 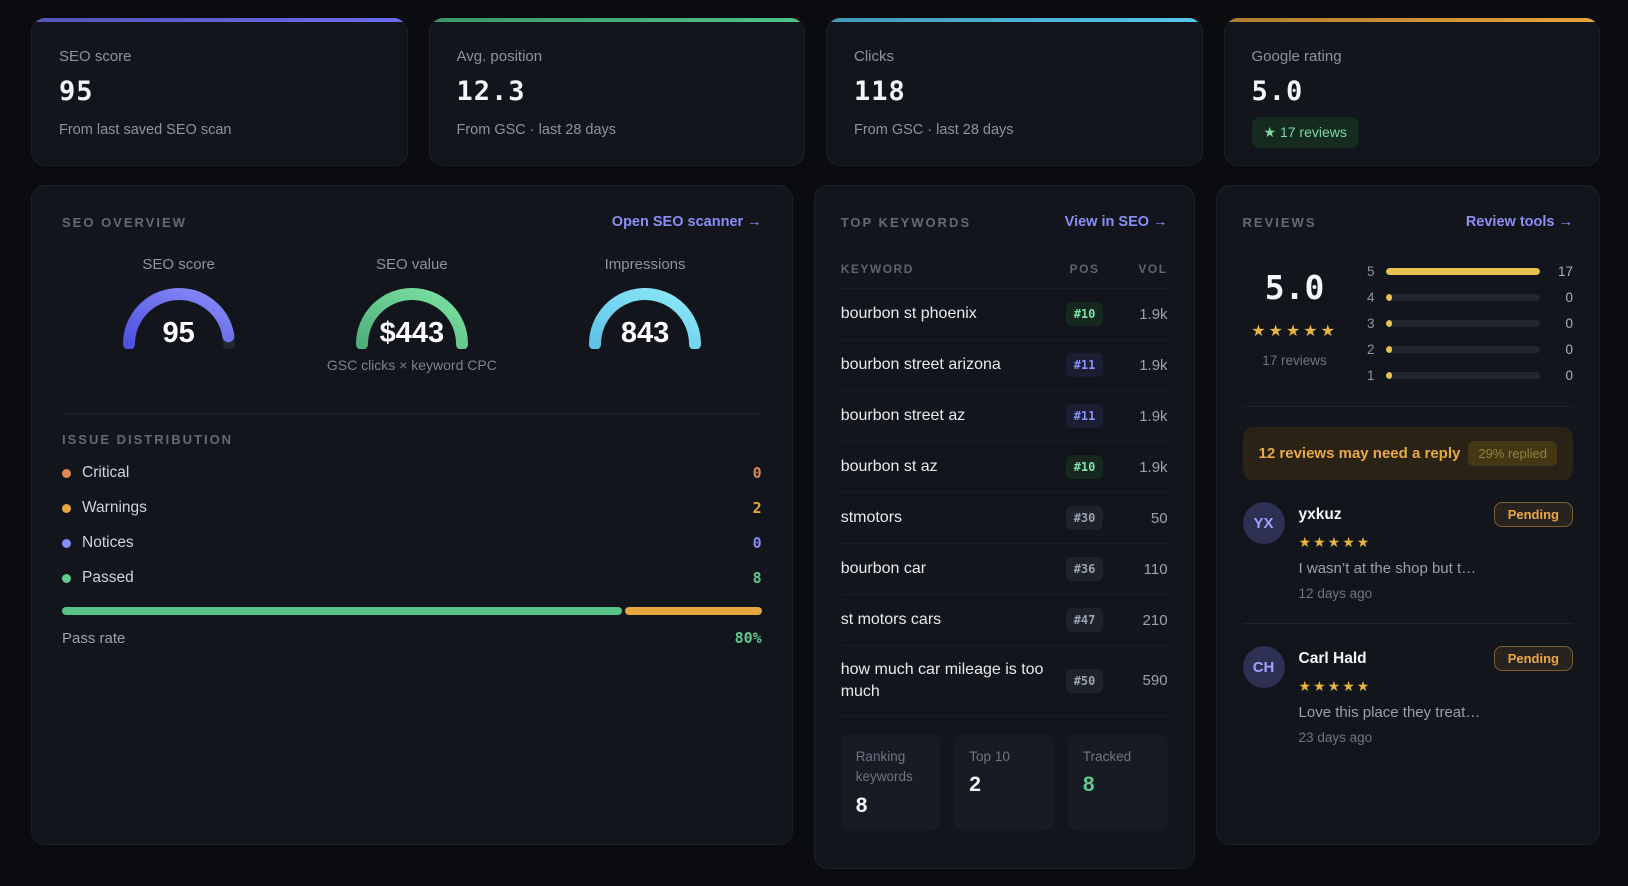 What do you see at coordinates (1295, 322) in the screenshot?
I see `rating-score-block: 5.0 ★★★★★ 17 reviews` at bounding box center [1295, 322].